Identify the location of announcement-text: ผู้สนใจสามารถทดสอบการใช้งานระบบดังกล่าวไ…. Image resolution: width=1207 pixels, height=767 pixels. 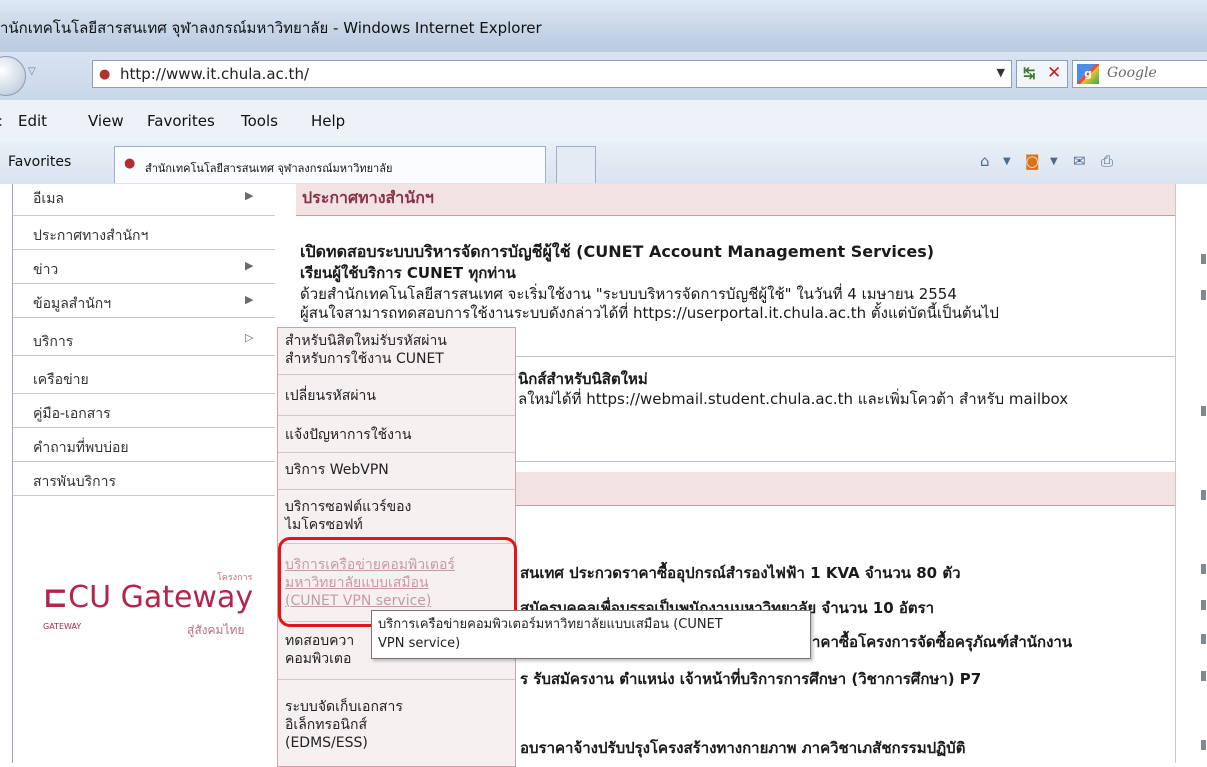
(649, 313).